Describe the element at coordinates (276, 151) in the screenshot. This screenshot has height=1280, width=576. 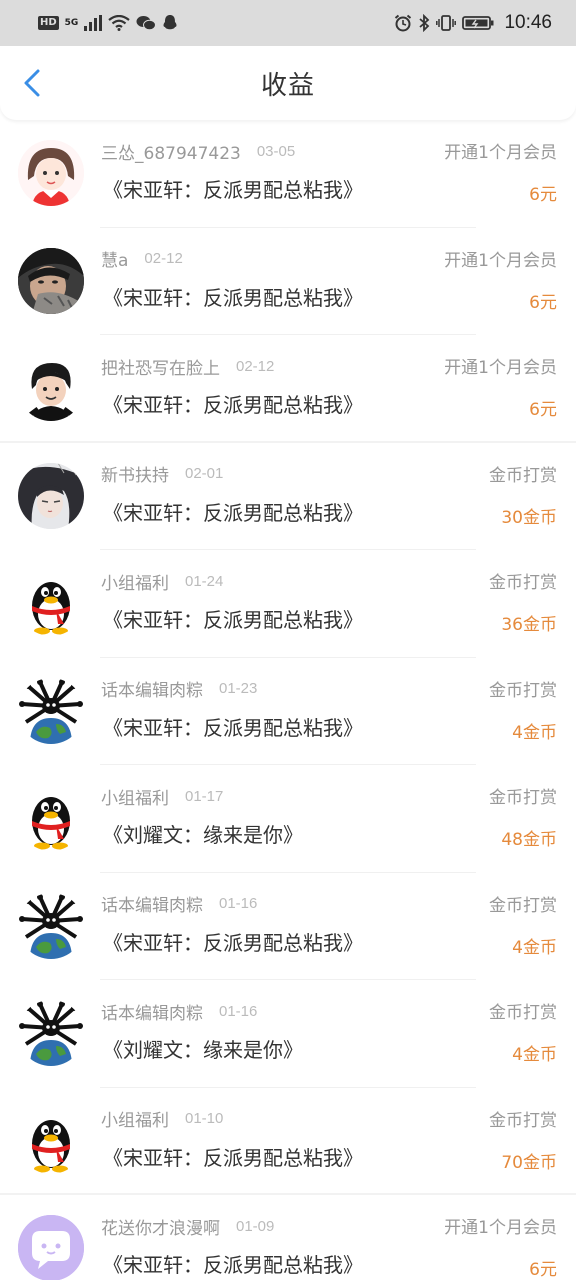
I see `item-date: 03-05` at that location.